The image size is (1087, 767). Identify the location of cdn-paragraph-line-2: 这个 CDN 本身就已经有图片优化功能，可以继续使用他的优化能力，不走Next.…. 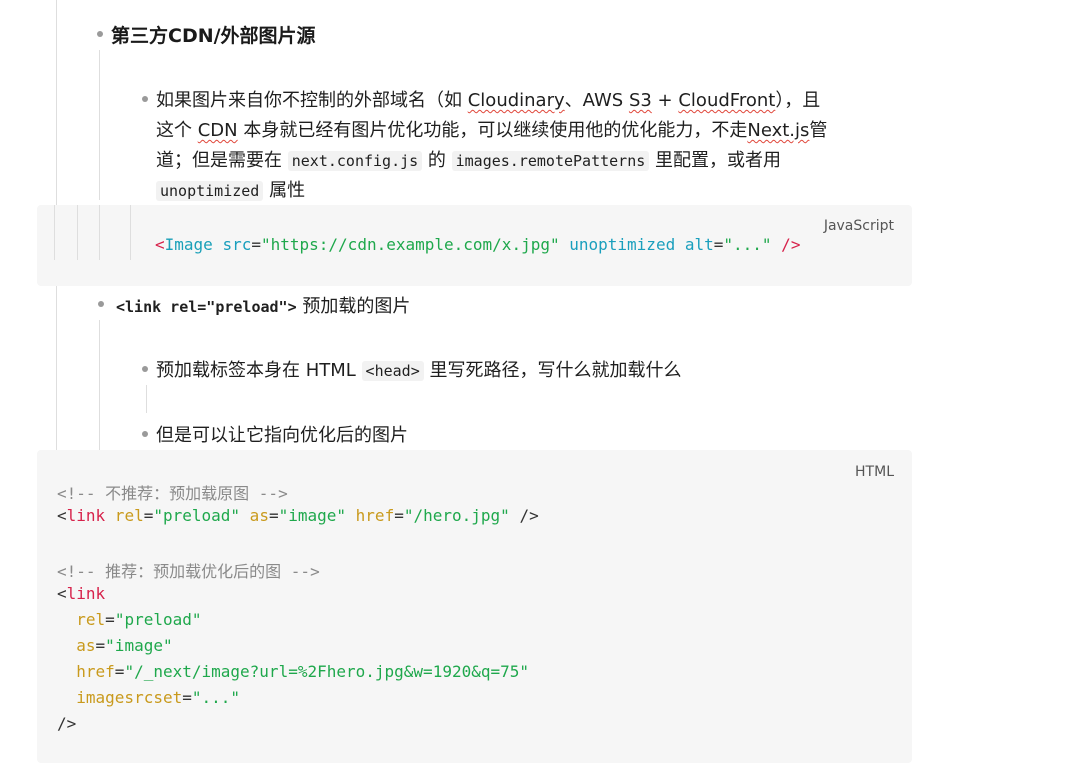
(491, 129).